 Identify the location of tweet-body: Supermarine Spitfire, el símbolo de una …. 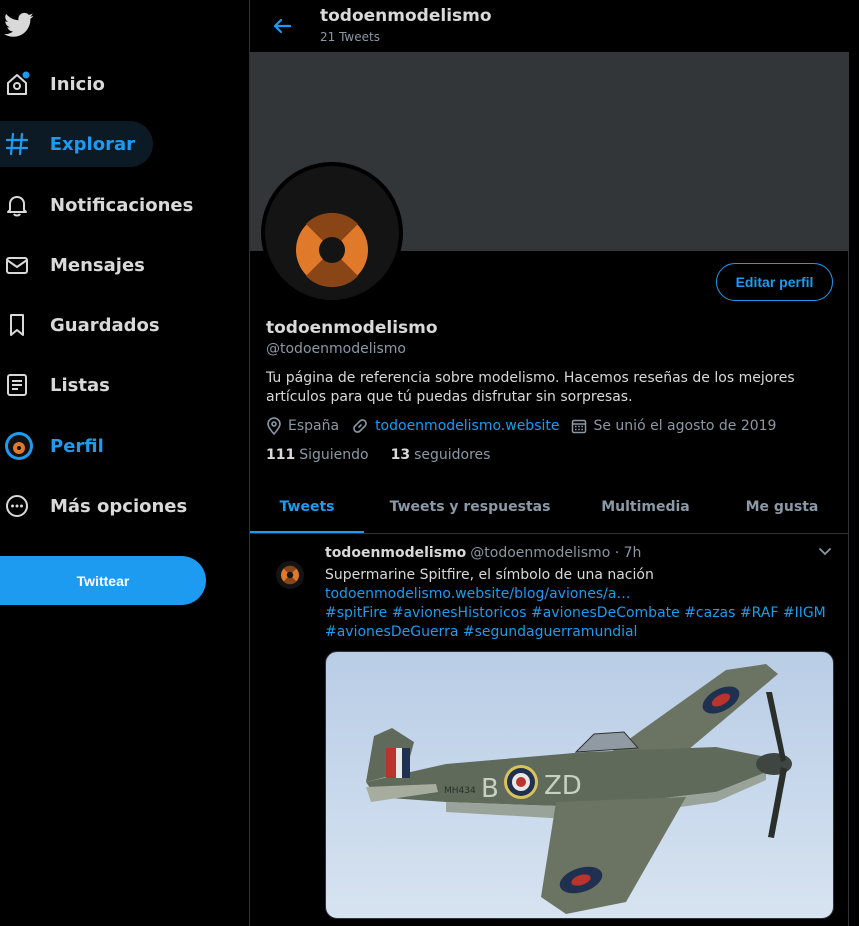
(489, 575).